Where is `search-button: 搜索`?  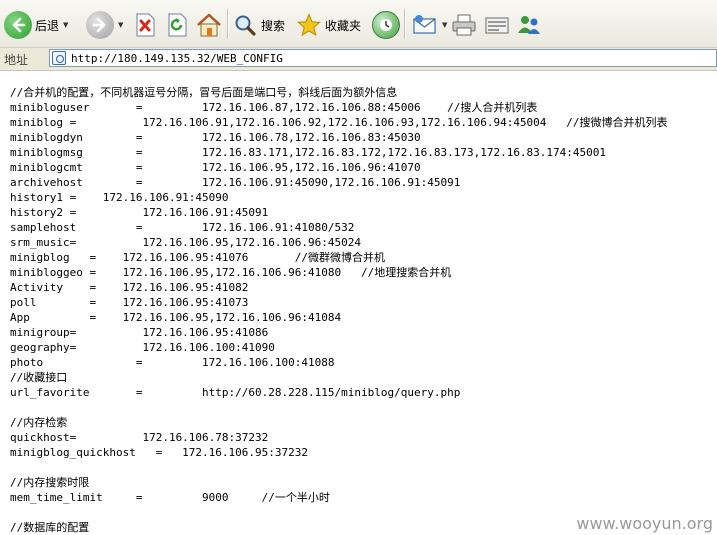
search-button: 搜索 is located at coordinates (259, 25).